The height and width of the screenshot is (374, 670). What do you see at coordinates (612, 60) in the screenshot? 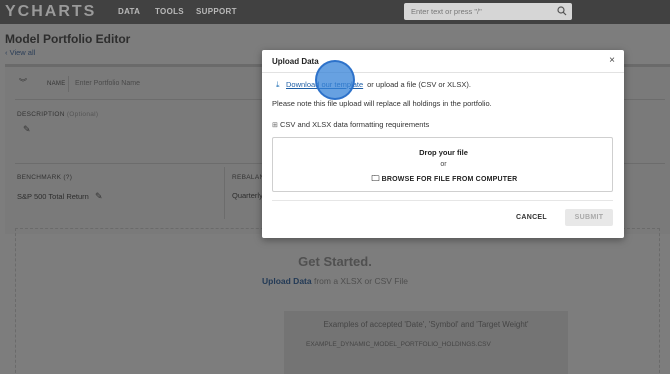
I see `close-icon: ×` at bounding box center [612, 60].